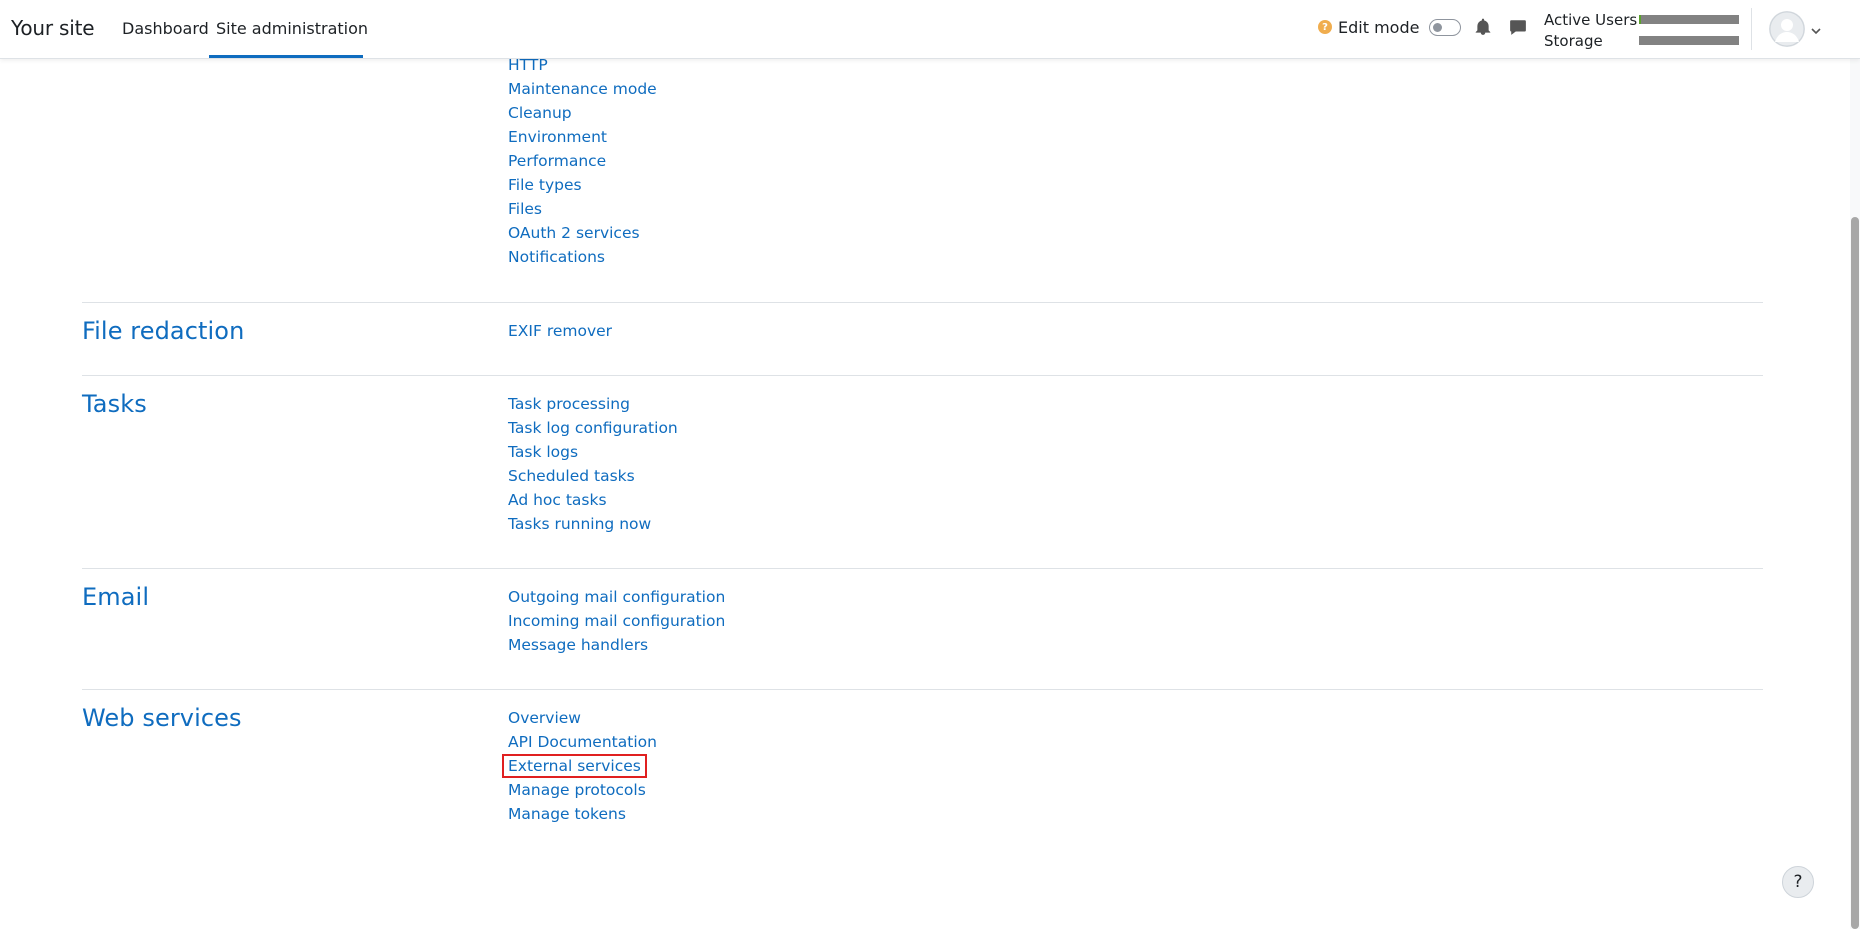 This screenshot has width=1860, height=929. I want to click on avatar, so click(1787, 29).